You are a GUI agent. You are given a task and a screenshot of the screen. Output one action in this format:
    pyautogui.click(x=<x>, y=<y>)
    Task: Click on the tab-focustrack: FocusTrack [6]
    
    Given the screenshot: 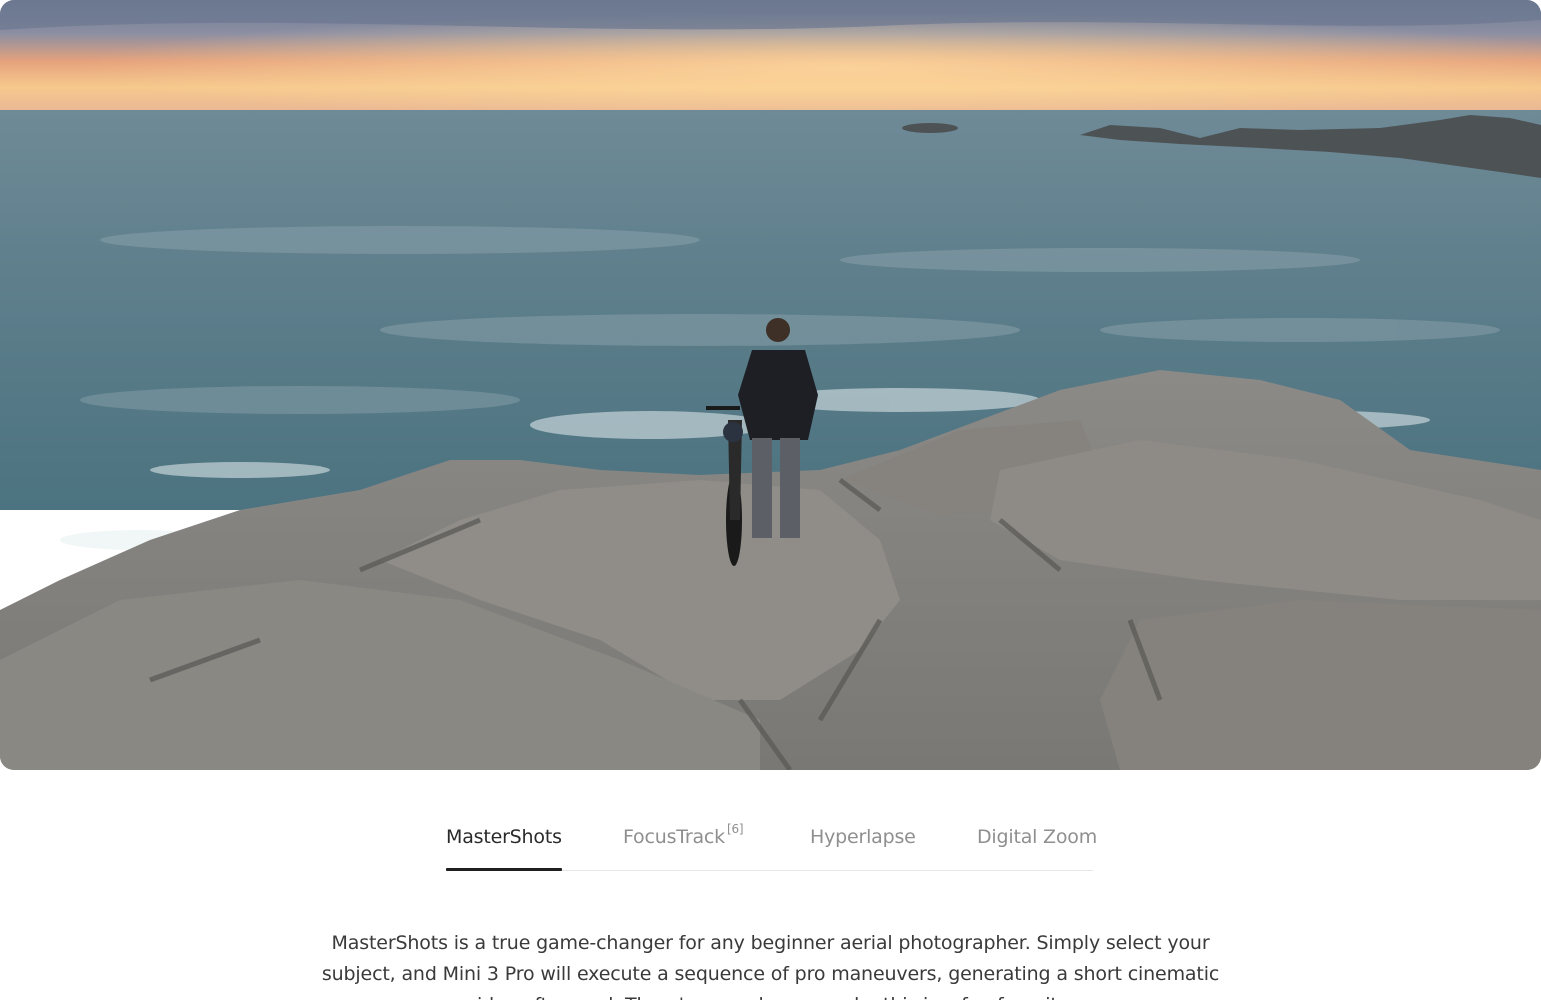 What is the action you would take?
    pyautogui.click(x=683, y=845)
    